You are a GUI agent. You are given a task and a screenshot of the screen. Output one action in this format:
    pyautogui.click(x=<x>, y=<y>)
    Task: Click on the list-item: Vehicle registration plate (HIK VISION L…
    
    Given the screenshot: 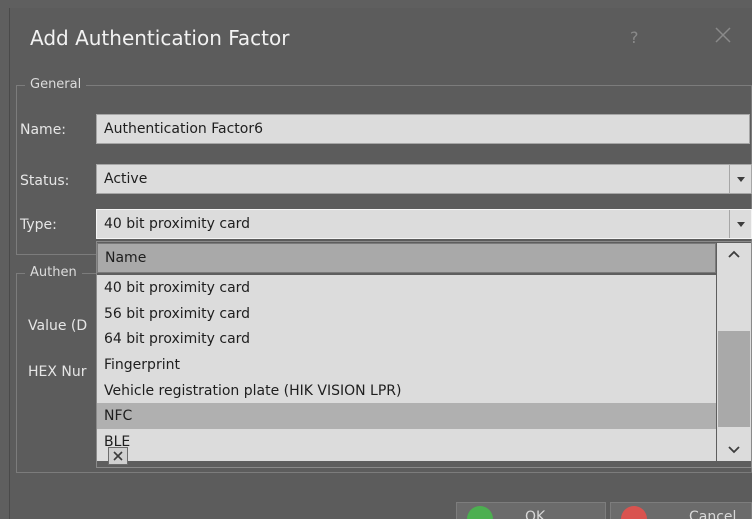 What is the action you would take?
    pyautogui.click(x=406, y=391)
    